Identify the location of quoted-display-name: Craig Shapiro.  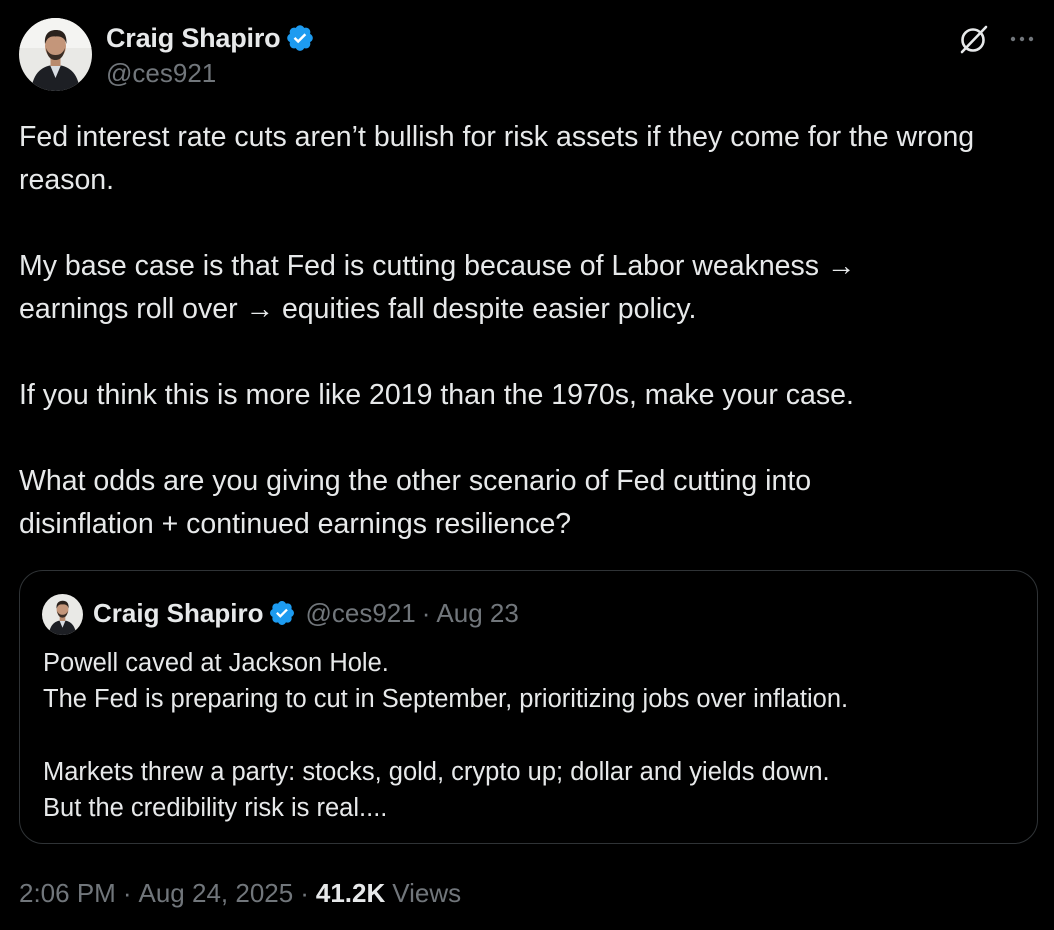
(178, 613).